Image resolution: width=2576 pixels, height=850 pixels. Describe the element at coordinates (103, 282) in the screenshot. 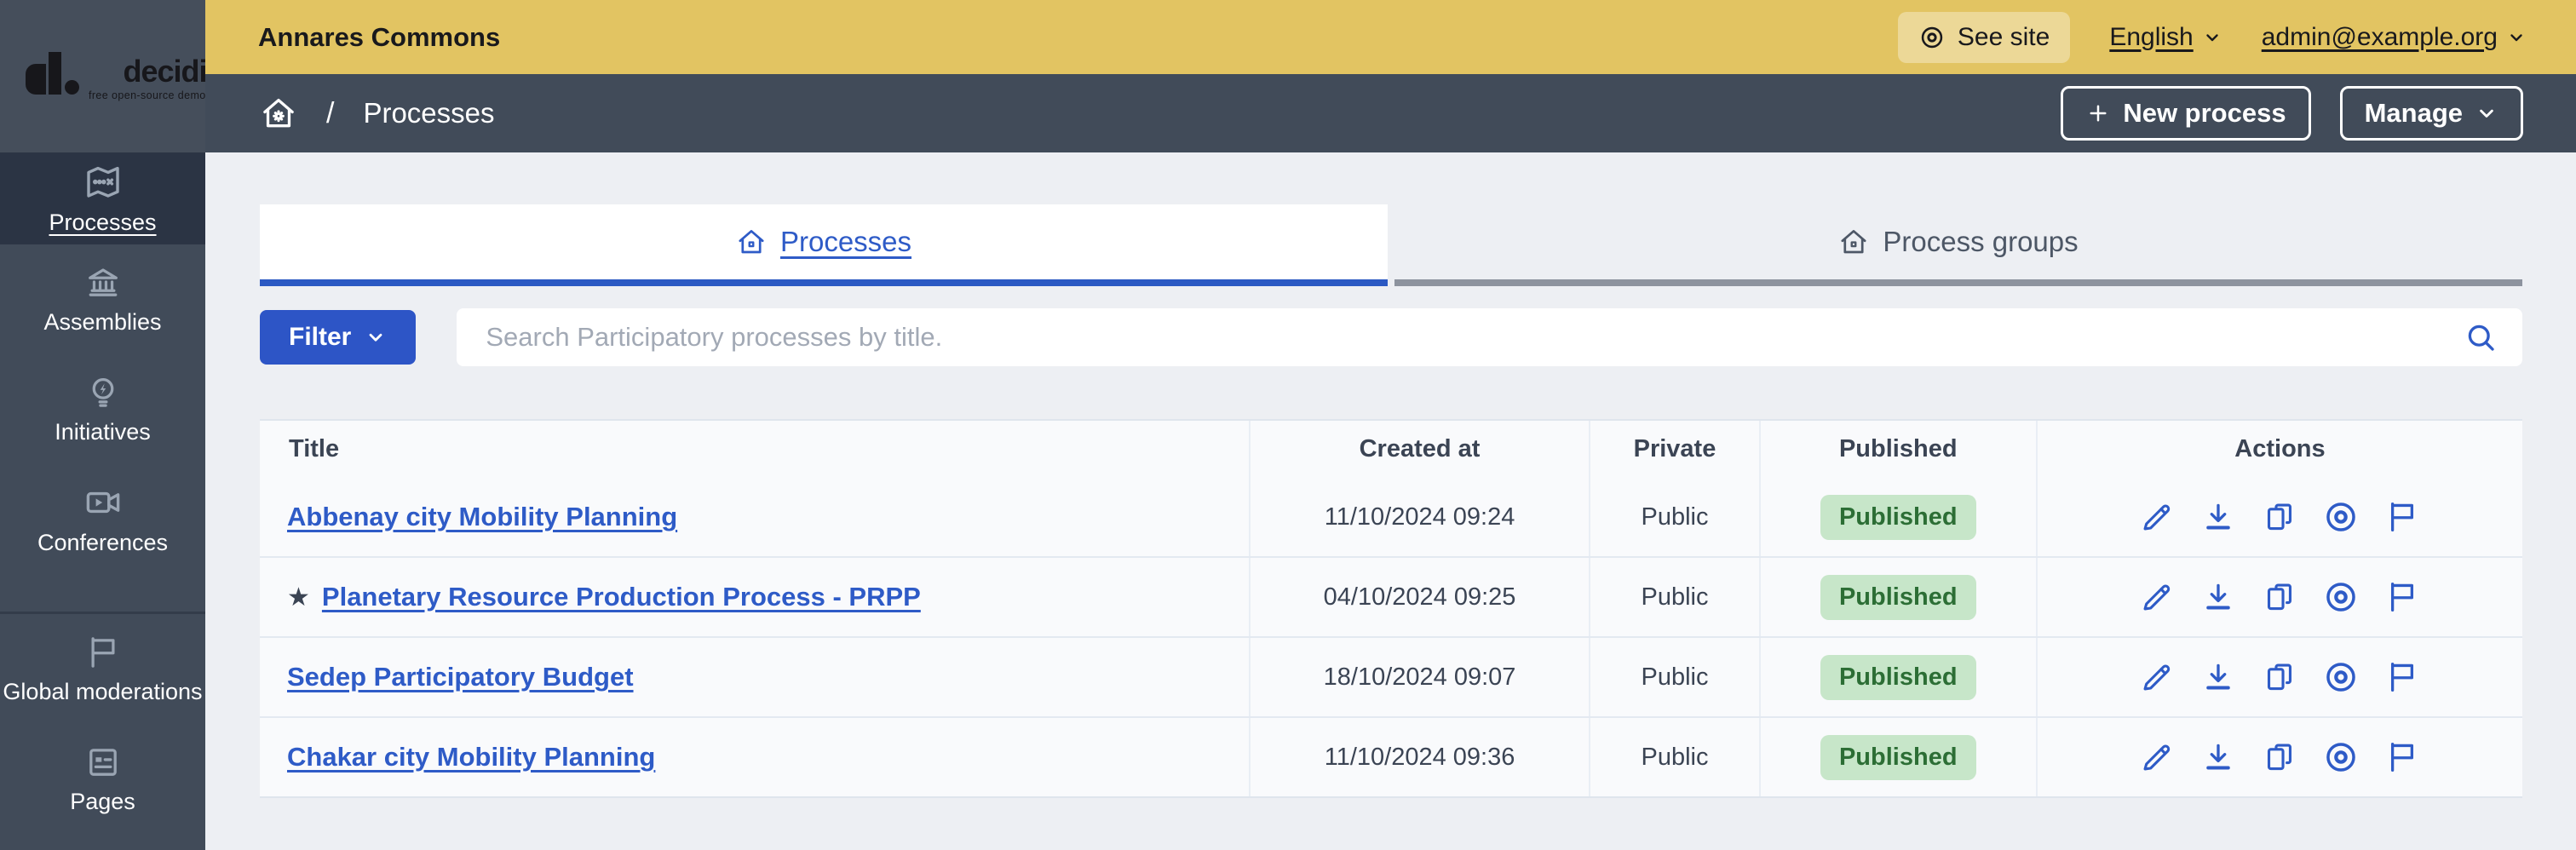

I see `bank-icon` at that location.